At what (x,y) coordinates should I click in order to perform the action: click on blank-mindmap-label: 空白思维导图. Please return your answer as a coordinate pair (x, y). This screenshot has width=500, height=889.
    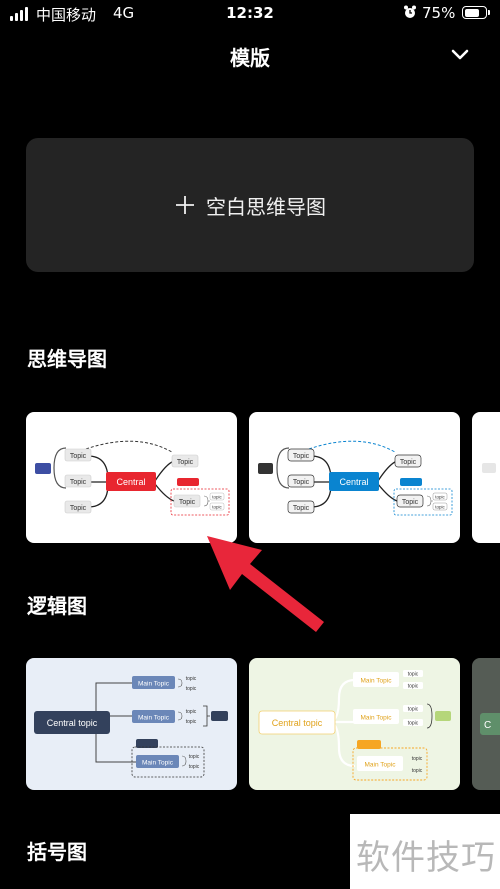
    Looking at the image, I should click on (266, 206).